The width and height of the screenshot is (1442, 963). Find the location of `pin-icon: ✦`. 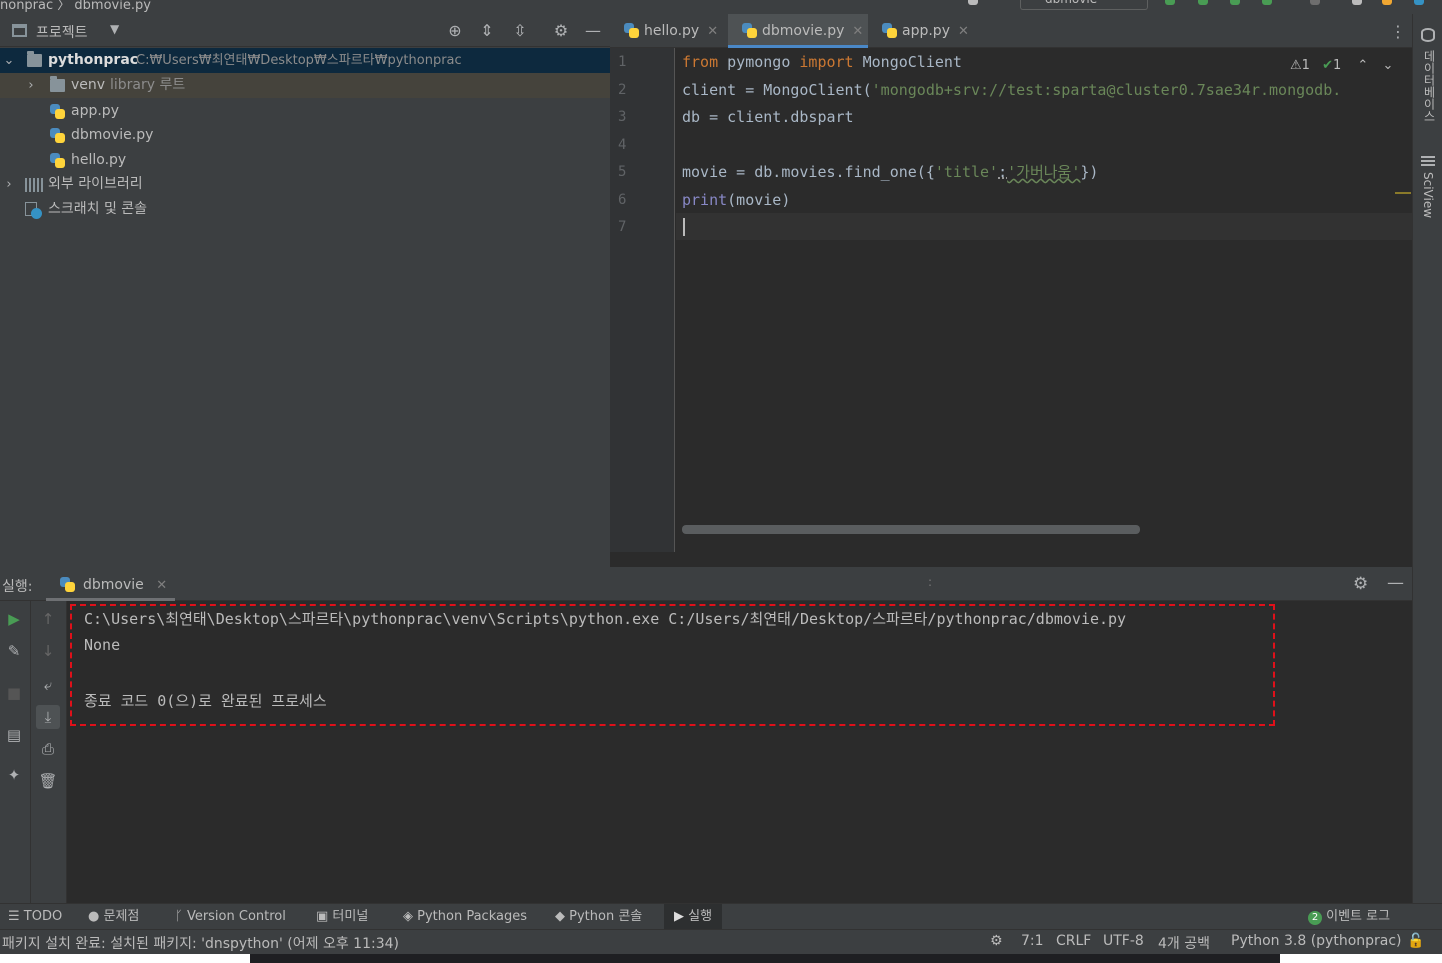

pin-icon: ✦ is located at coordinates (14, 775).